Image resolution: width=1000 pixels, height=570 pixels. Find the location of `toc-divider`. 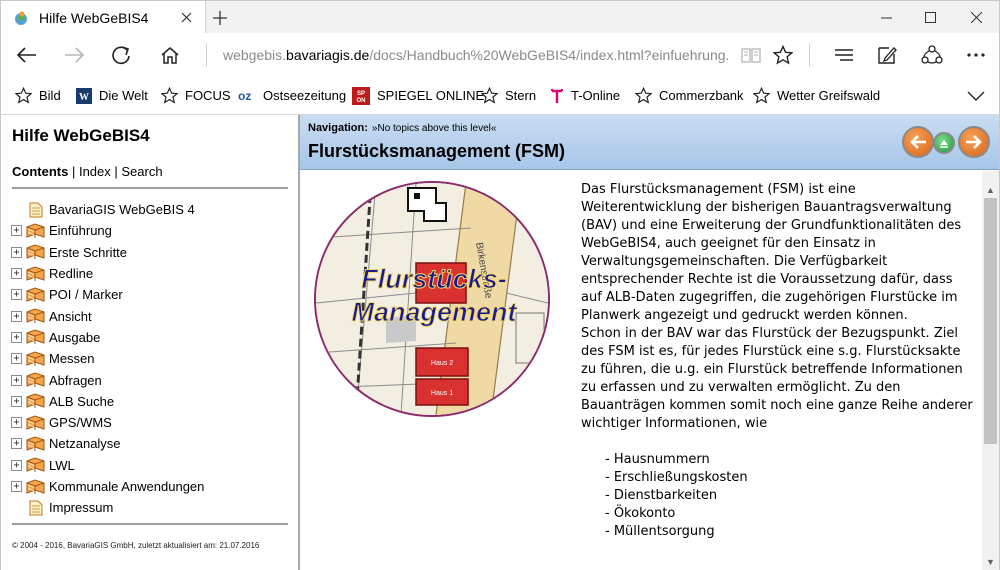

toc-divider is located at coordinates (150, 188).